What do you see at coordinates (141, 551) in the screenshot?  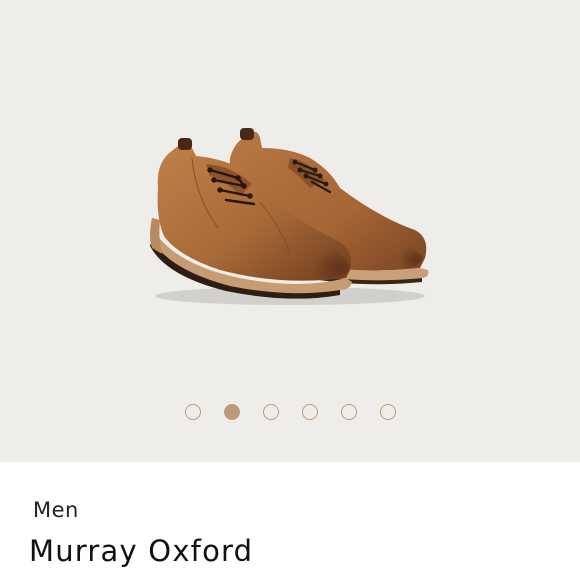 I see `product-title: Murray Oxford` at bounding box center [141, 551].